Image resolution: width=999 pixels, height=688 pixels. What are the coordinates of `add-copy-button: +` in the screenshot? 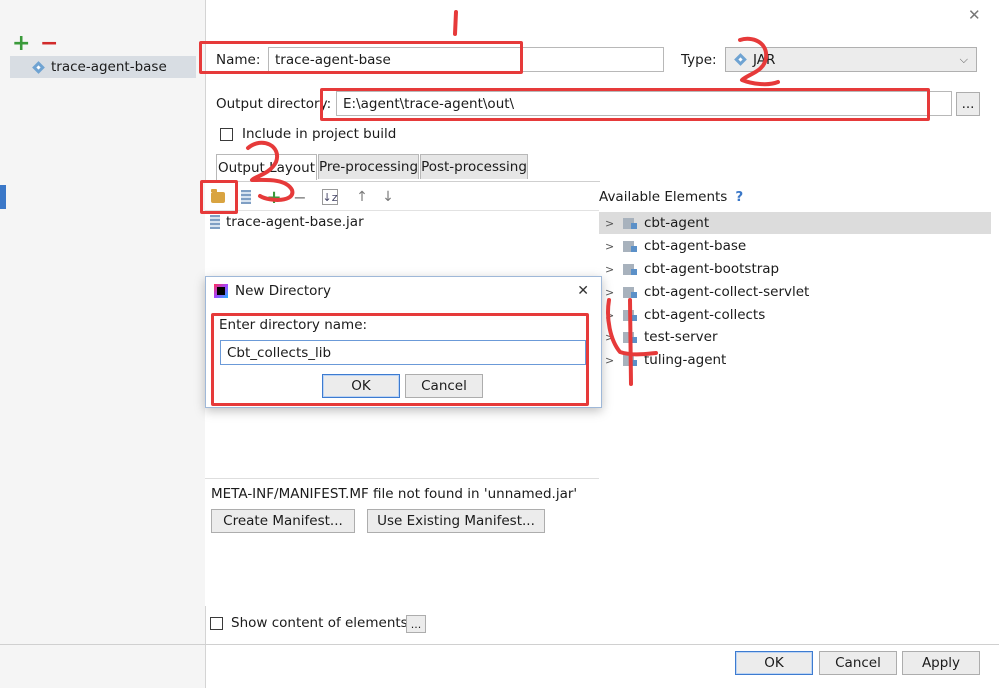 It's located at (274, 197).